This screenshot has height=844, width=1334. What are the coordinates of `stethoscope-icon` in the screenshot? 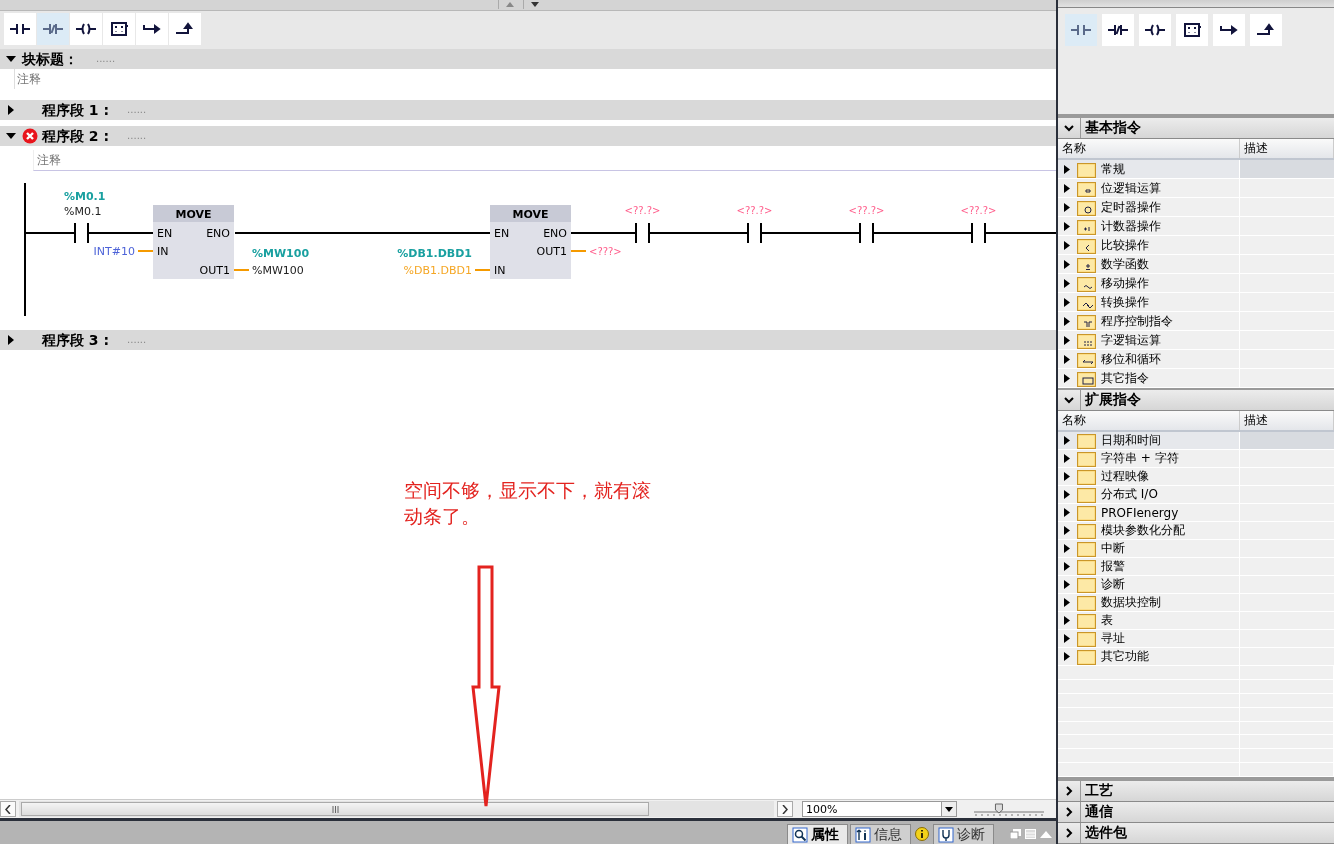 It's located at (946, 834).